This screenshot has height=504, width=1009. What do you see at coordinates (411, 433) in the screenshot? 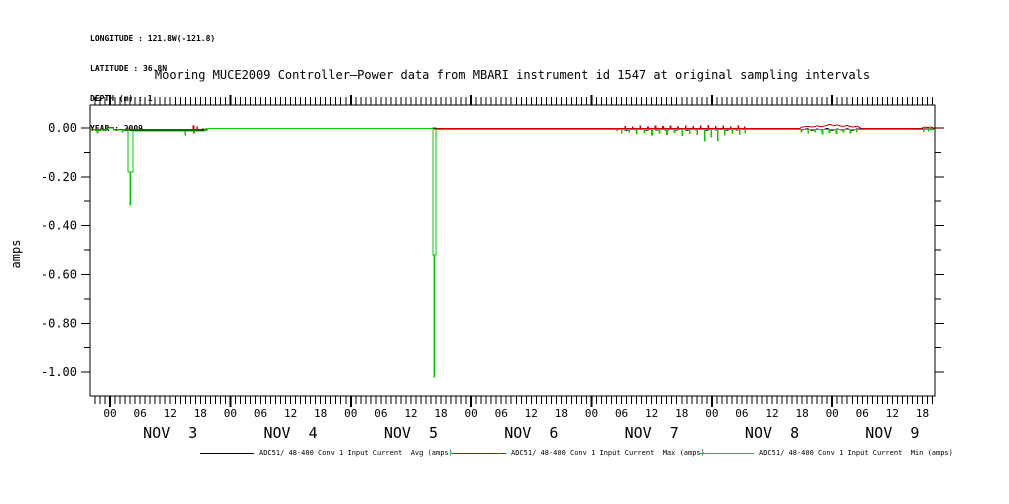
I see `x-day-label: NOV 5` at bounding box center [411, 433].